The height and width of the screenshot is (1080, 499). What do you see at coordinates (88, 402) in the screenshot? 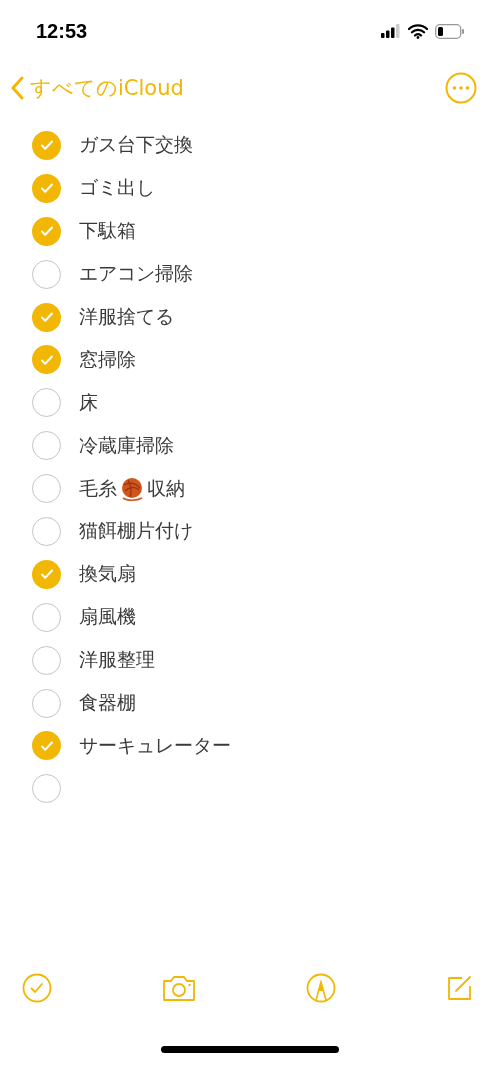
I see `checklist-item-text: 床` at bounding box center [88, 402].